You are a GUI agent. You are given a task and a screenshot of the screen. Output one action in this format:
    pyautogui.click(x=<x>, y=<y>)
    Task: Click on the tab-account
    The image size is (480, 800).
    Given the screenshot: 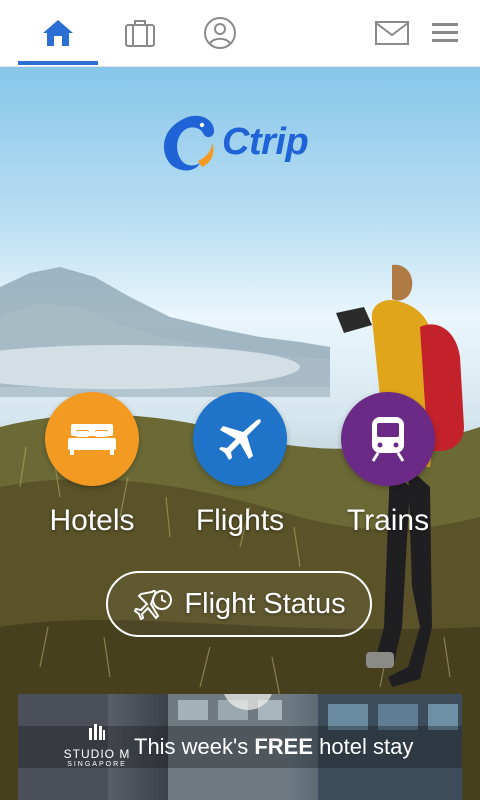 What is the action you would take?
    pyautogui.click(x=220, y=33)
    